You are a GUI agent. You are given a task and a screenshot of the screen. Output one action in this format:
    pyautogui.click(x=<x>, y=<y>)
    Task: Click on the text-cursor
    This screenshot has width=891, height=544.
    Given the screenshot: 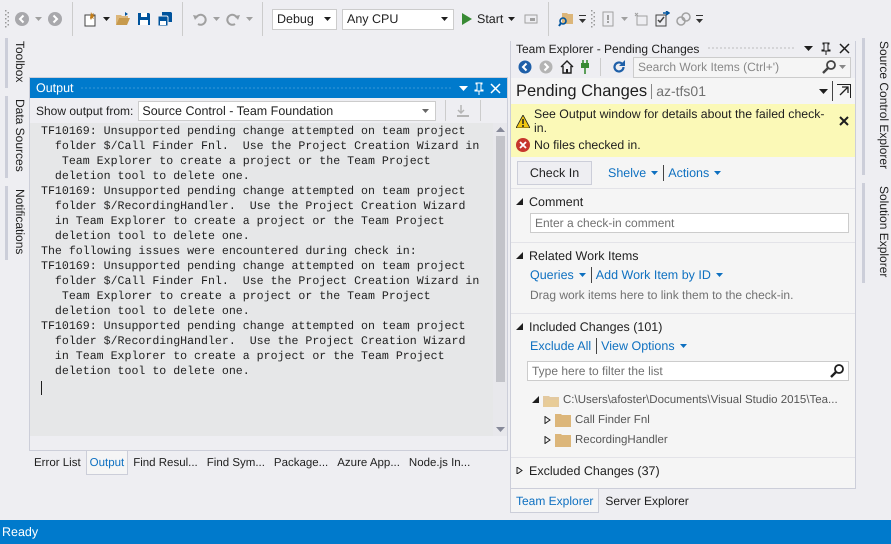 What is the action you would take?
    pyautogui.click(x=41, y=388)
    